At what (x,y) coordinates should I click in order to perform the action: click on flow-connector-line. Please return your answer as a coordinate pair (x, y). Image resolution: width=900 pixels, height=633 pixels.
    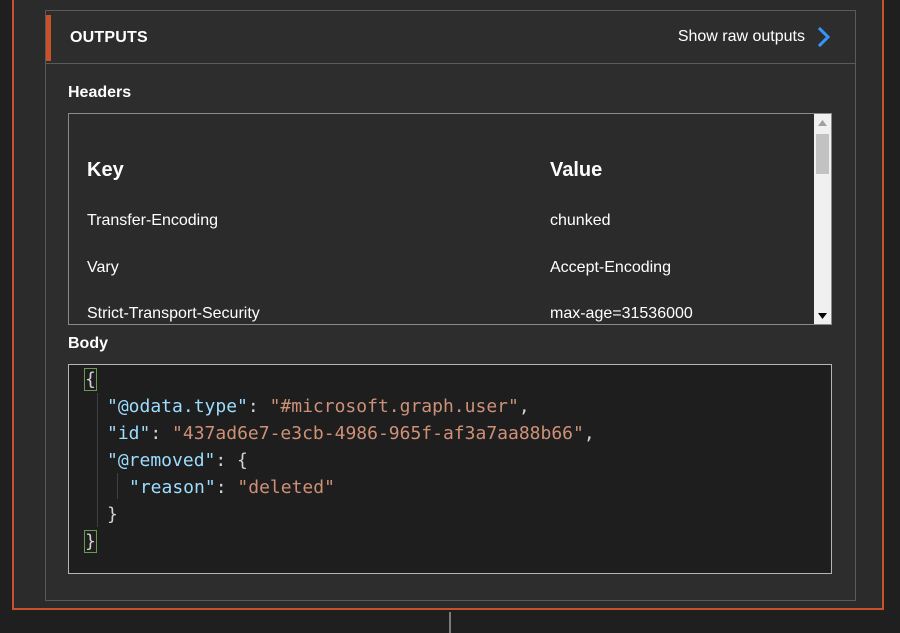
    Looking at the image, I should click on (450, 622).